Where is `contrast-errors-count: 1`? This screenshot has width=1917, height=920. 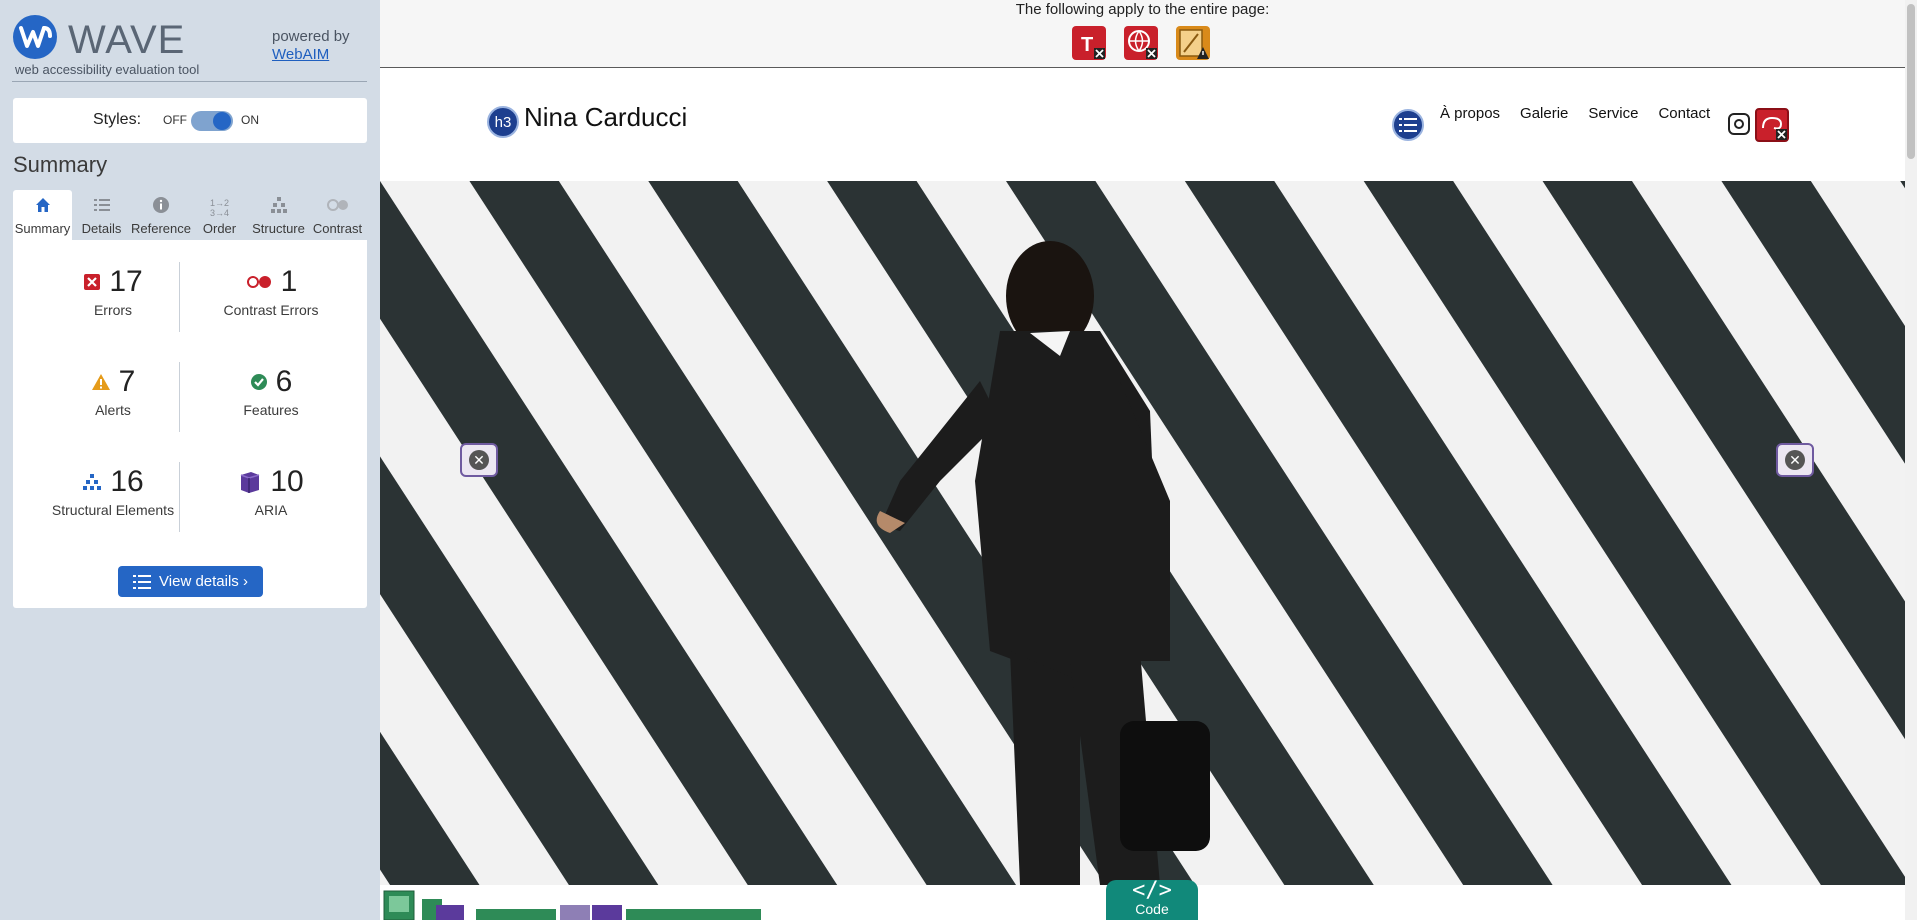 contrast-errors-count: 1 is located at coordinates (289, 281).